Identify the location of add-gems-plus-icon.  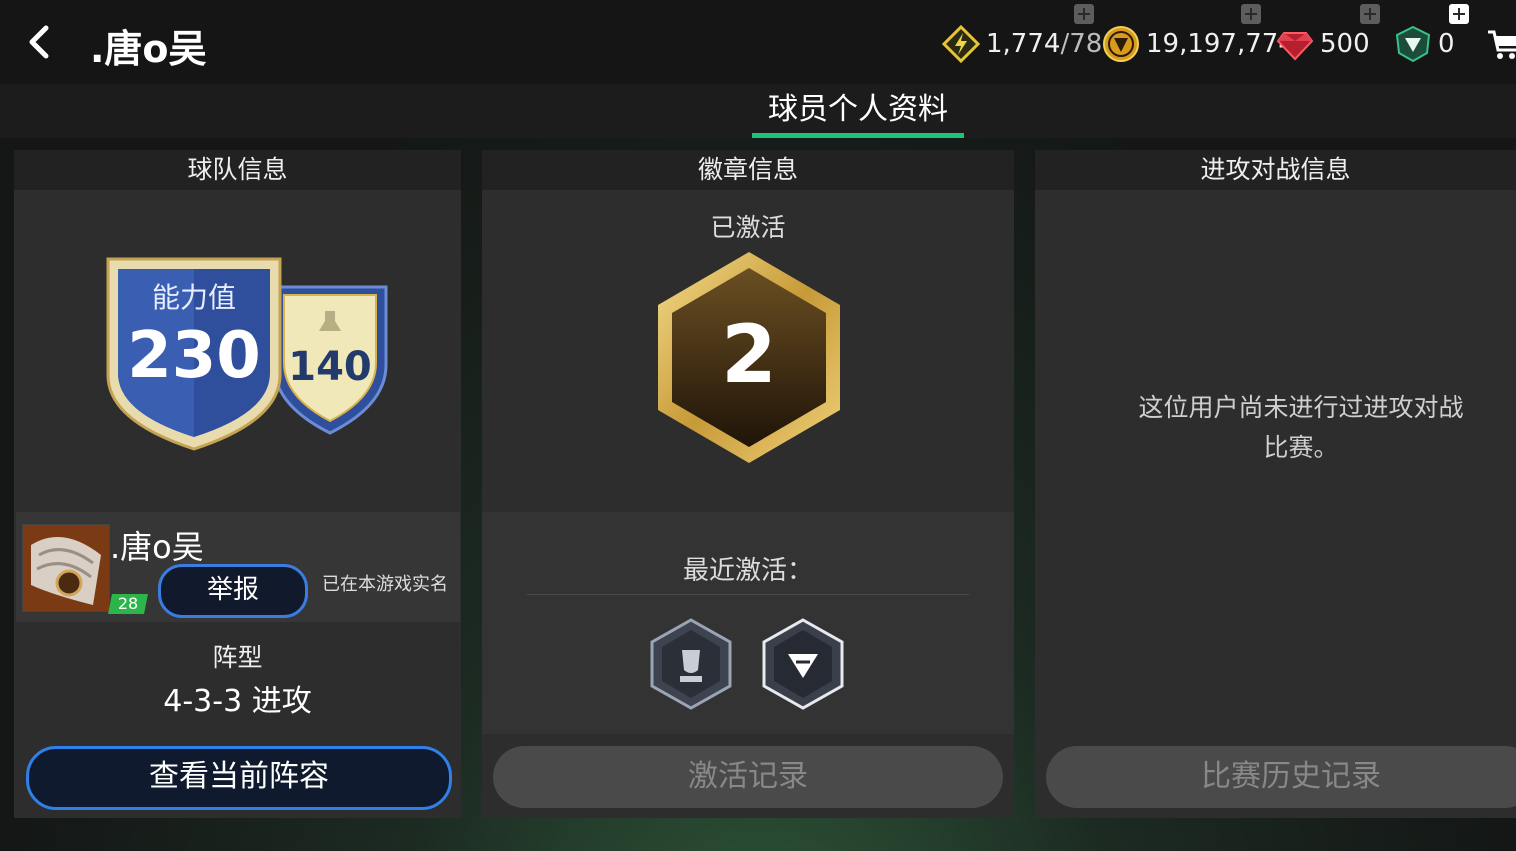
(1370, 14).